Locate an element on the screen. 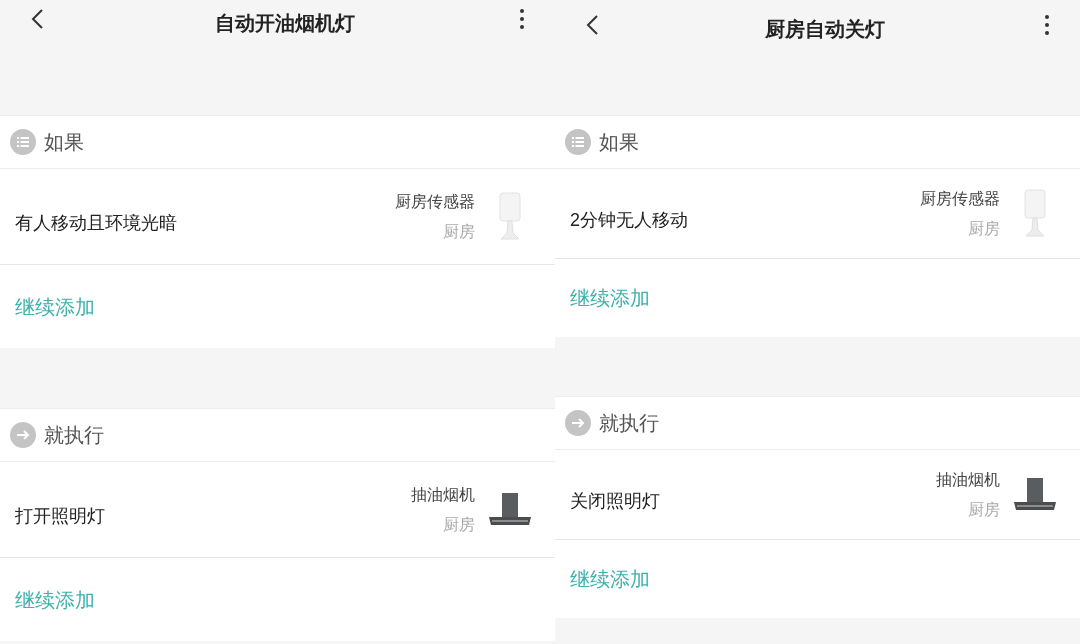 This screenshot has height=644, width=1080. page-title: 自动开油烟机灯 is located at coordinates (284, 23).